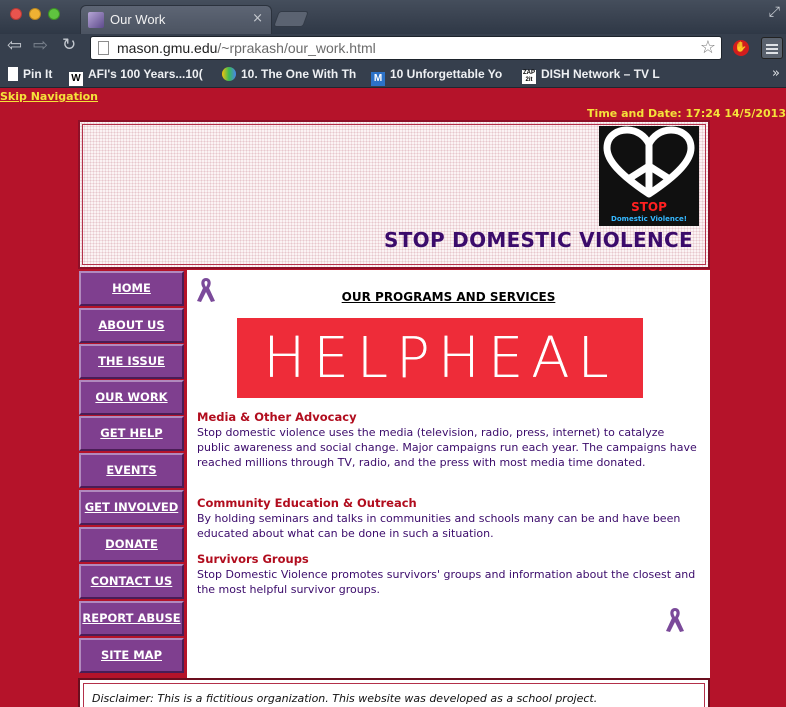 Image resolution: width=786 pixels, height=707 pixels. Describe the element at coordinates (96, 20) in the screenshot. I see `favicon-icon` at that location.